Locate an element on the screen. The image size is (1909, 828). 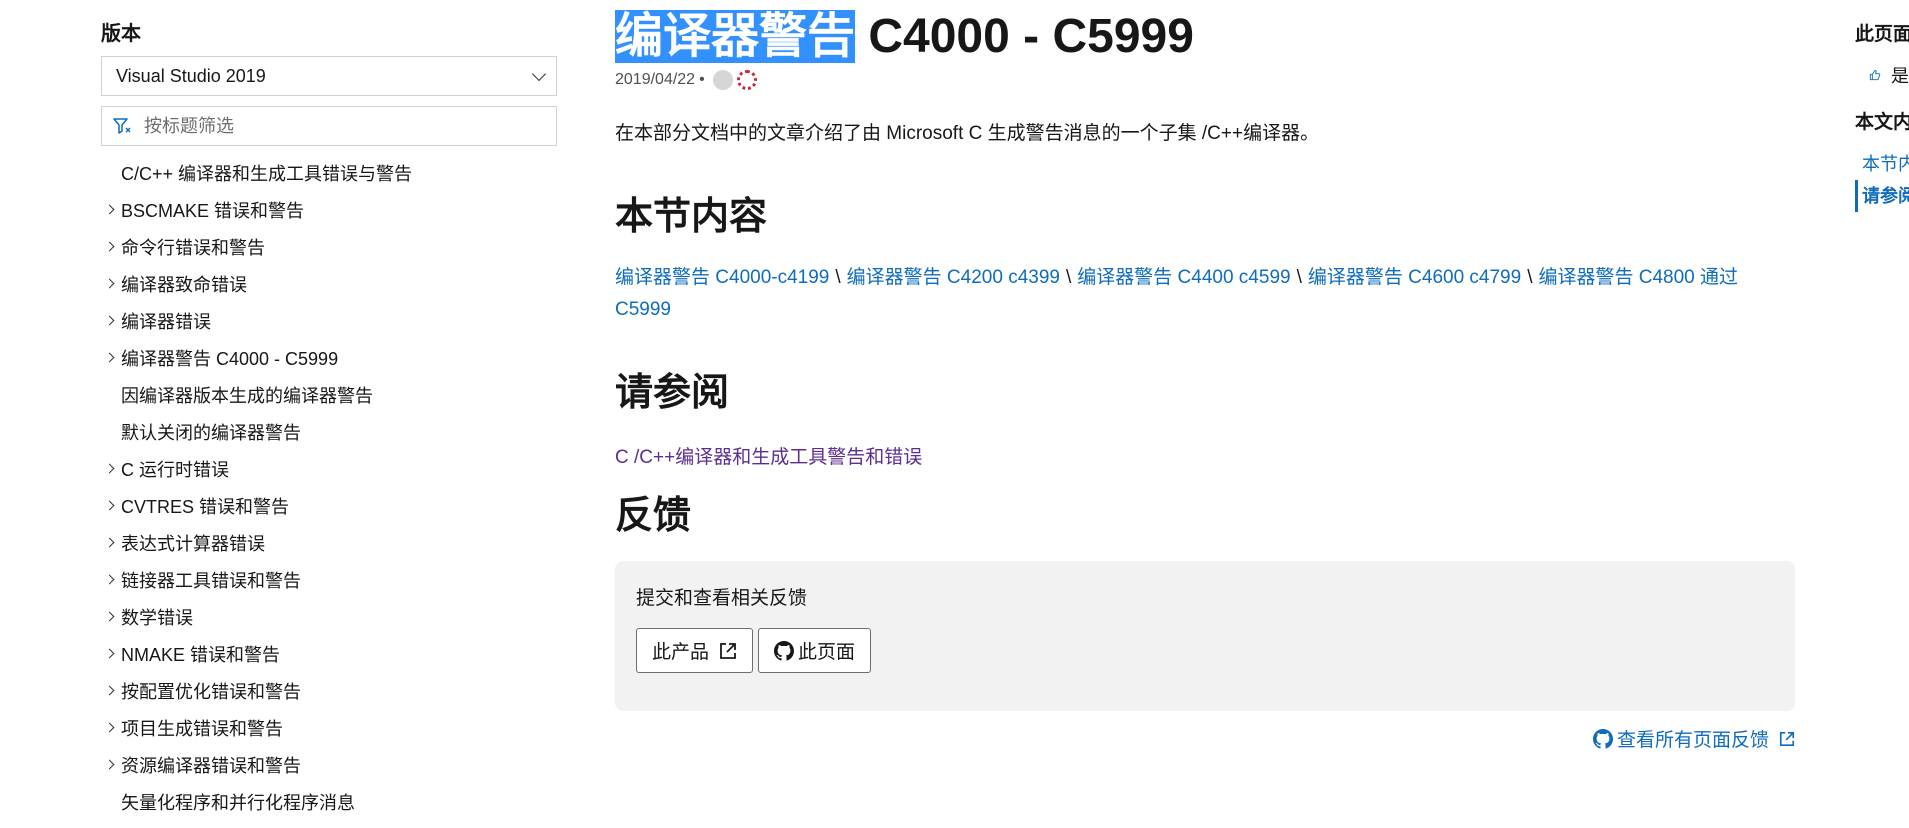
view-all-feedback-link: 查看所有页面反馈 is located at coordinates (1205, 738).